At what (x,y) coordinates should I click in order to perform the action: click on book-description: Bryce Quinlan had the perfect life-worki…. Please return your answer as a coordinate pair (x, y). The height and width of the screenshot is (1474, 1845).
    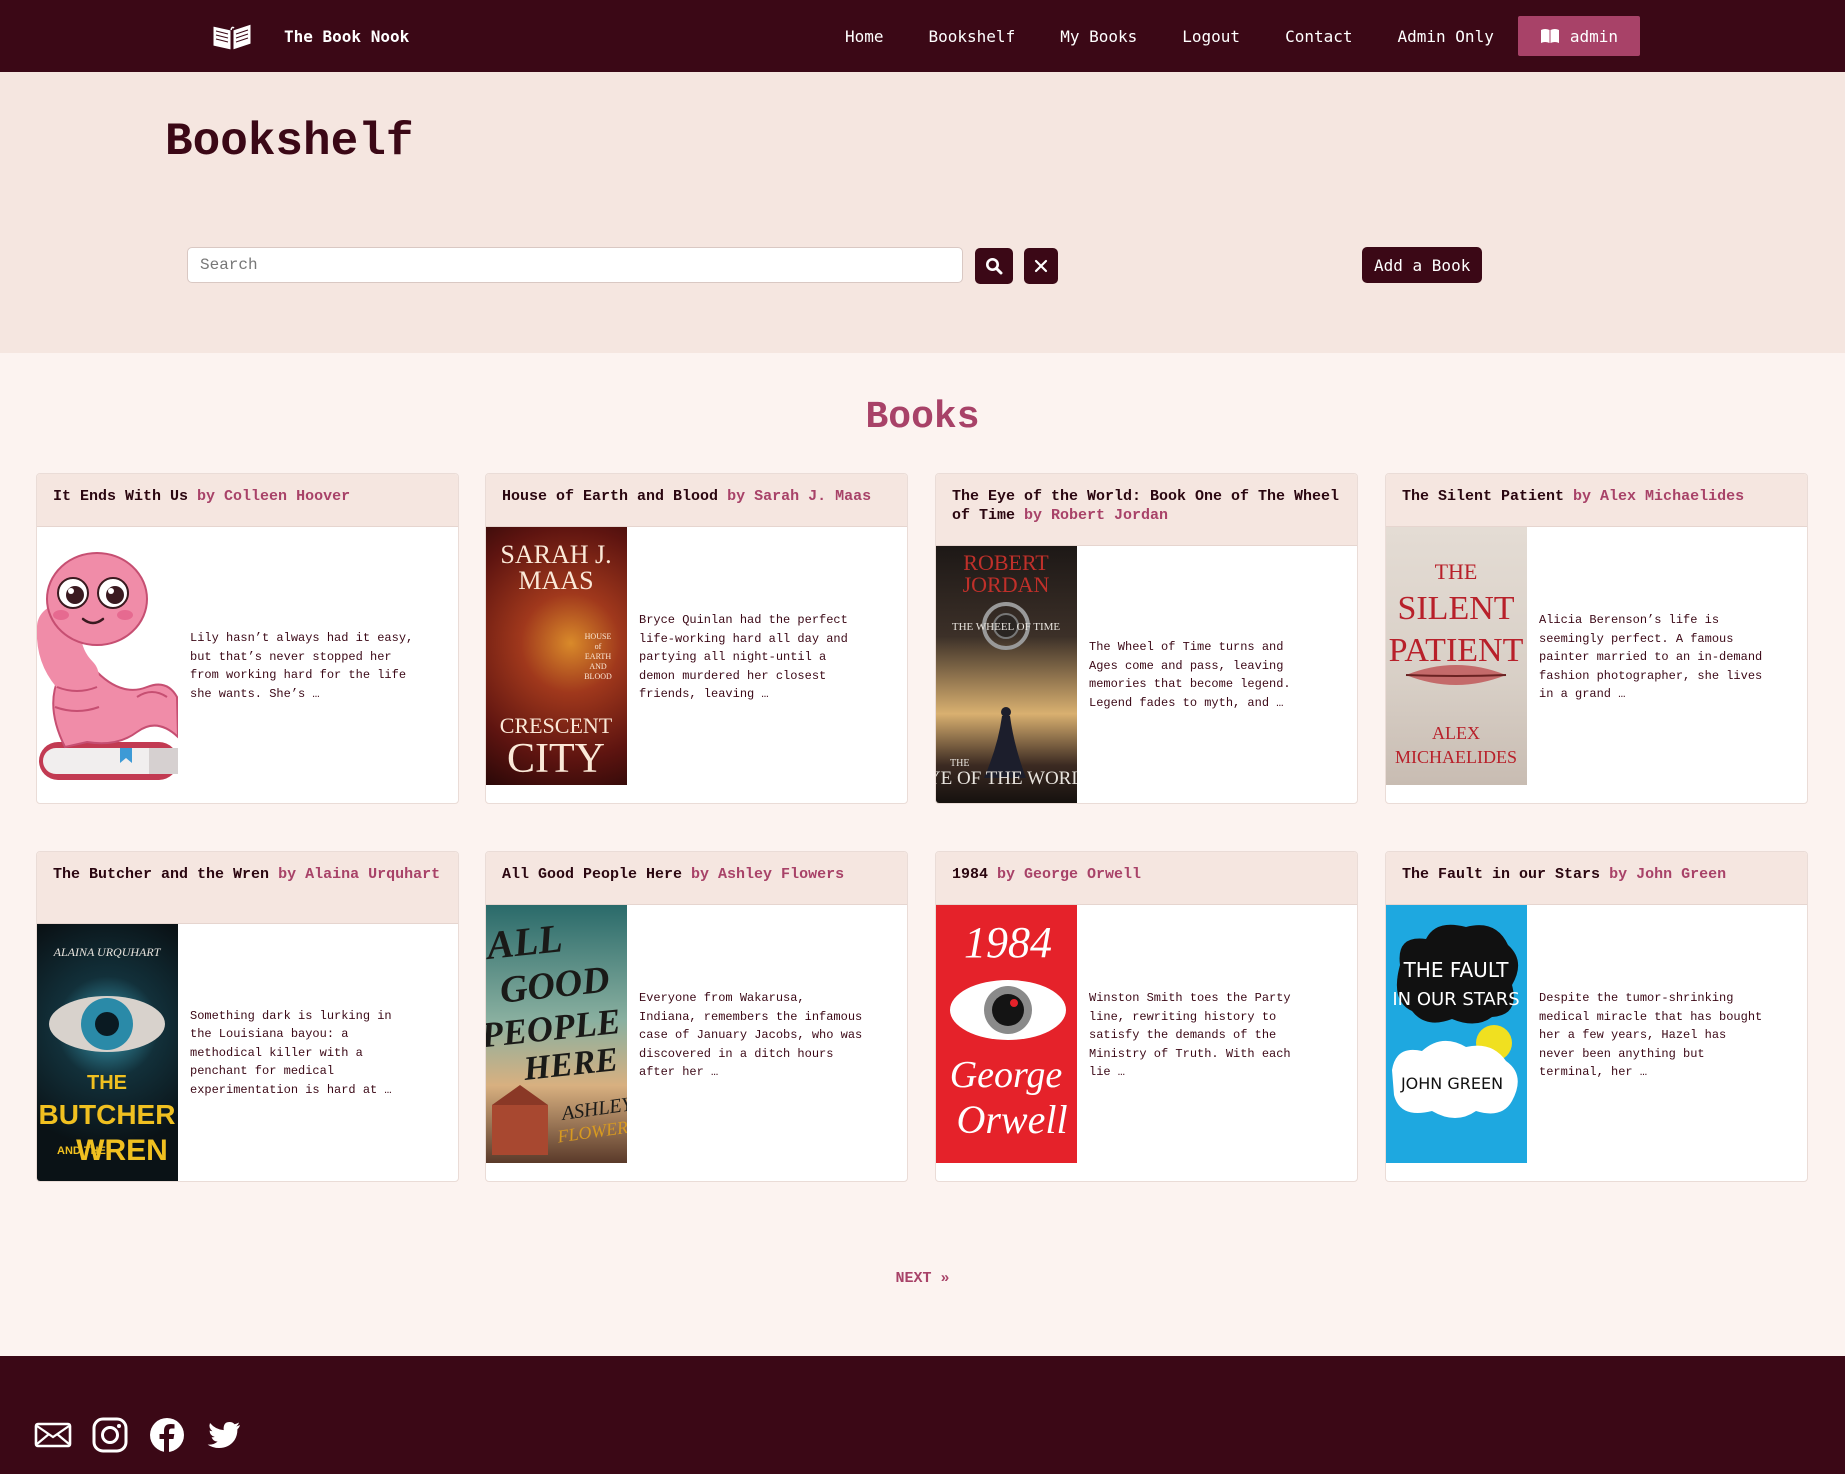
    Looking at the image, I should click on (743, 657).